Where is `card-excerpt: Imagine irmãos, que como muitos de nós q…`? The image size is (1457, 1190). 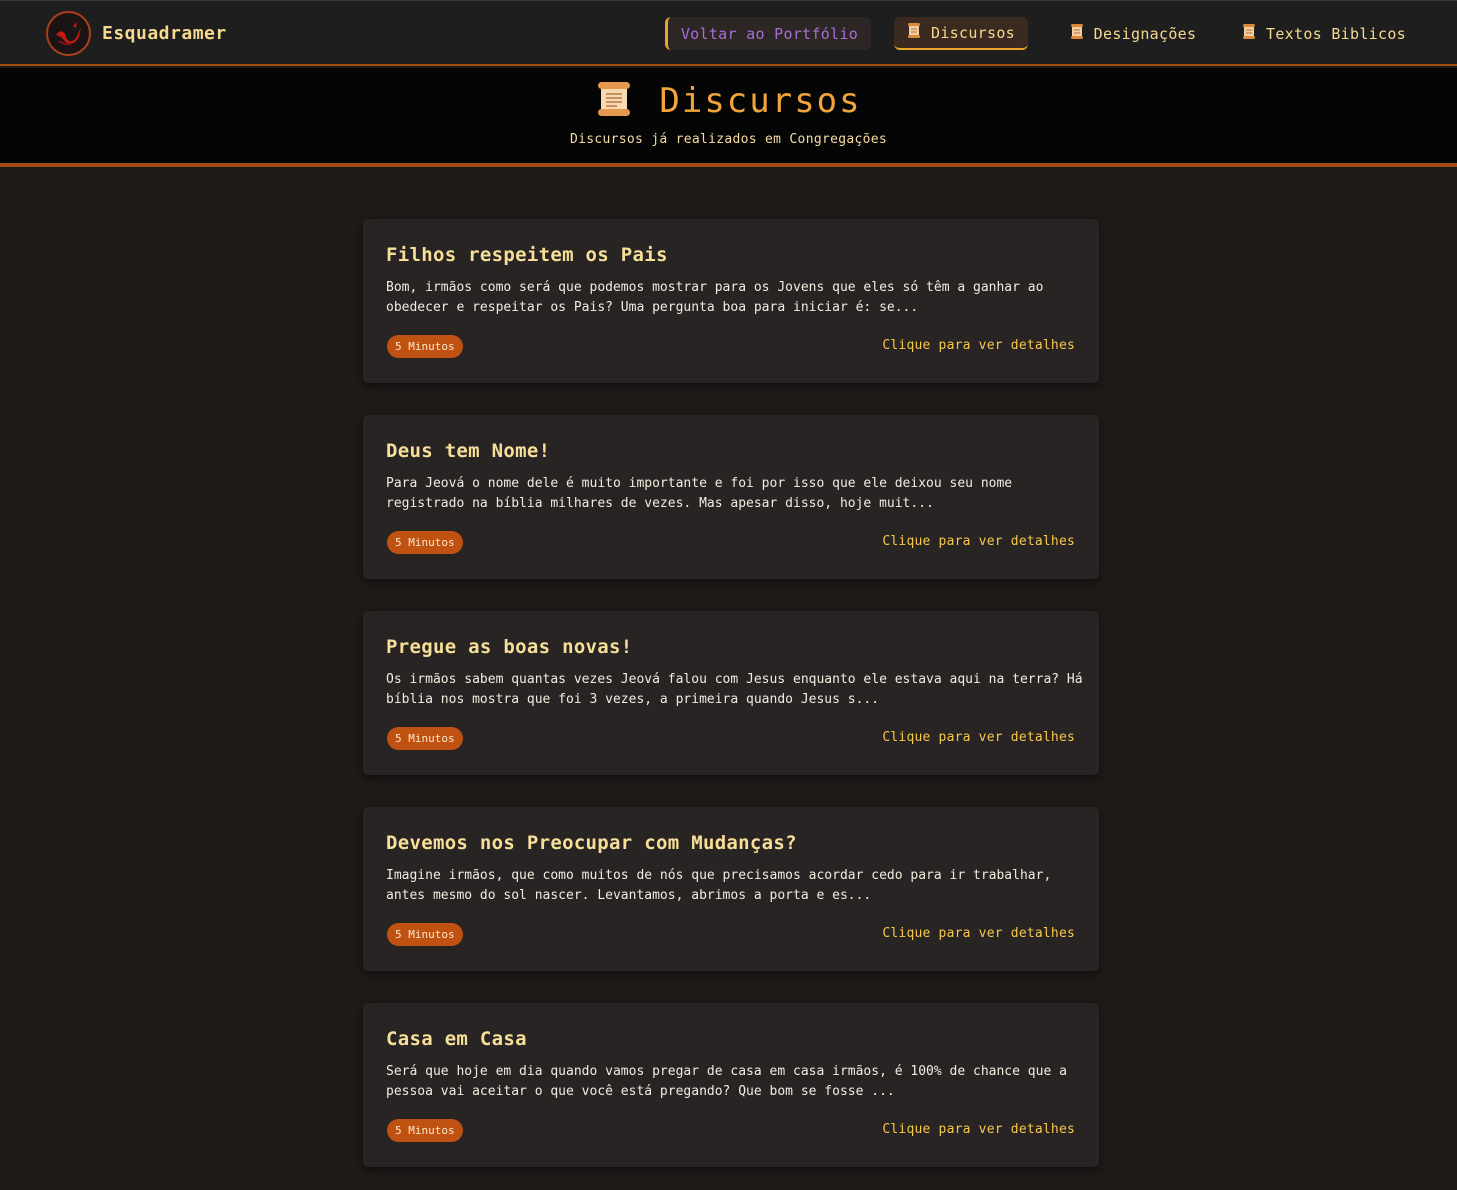 card-excerpt: Imagine irmãos, que como muitos de nós q… is located at coordinates (719, 885).